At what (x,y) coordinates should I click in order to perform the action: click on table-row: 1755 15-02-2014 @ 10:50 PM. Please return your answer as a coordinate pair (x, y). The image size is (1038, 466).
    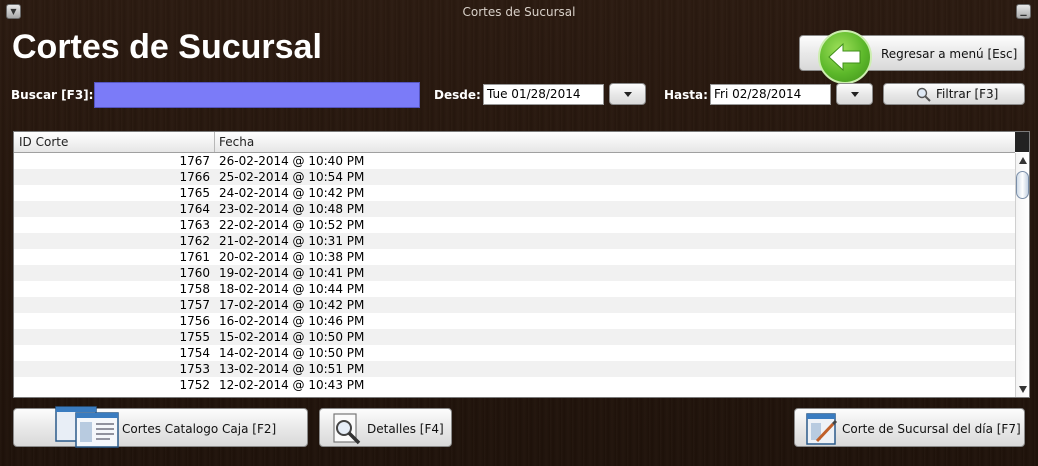
    Looking at the image, I should click on (514, 337).